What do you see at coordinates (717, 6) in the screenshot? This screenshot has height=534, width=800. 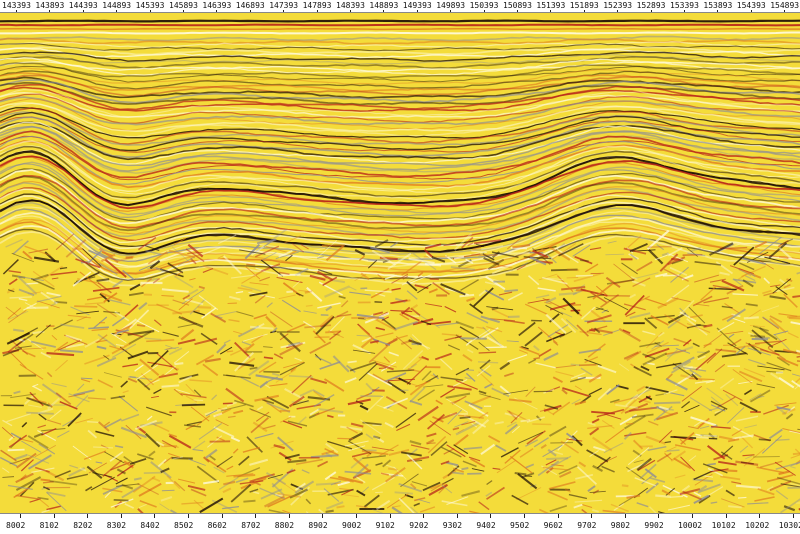 I see `tick-label: 153893` at bounding box center [717, 6].